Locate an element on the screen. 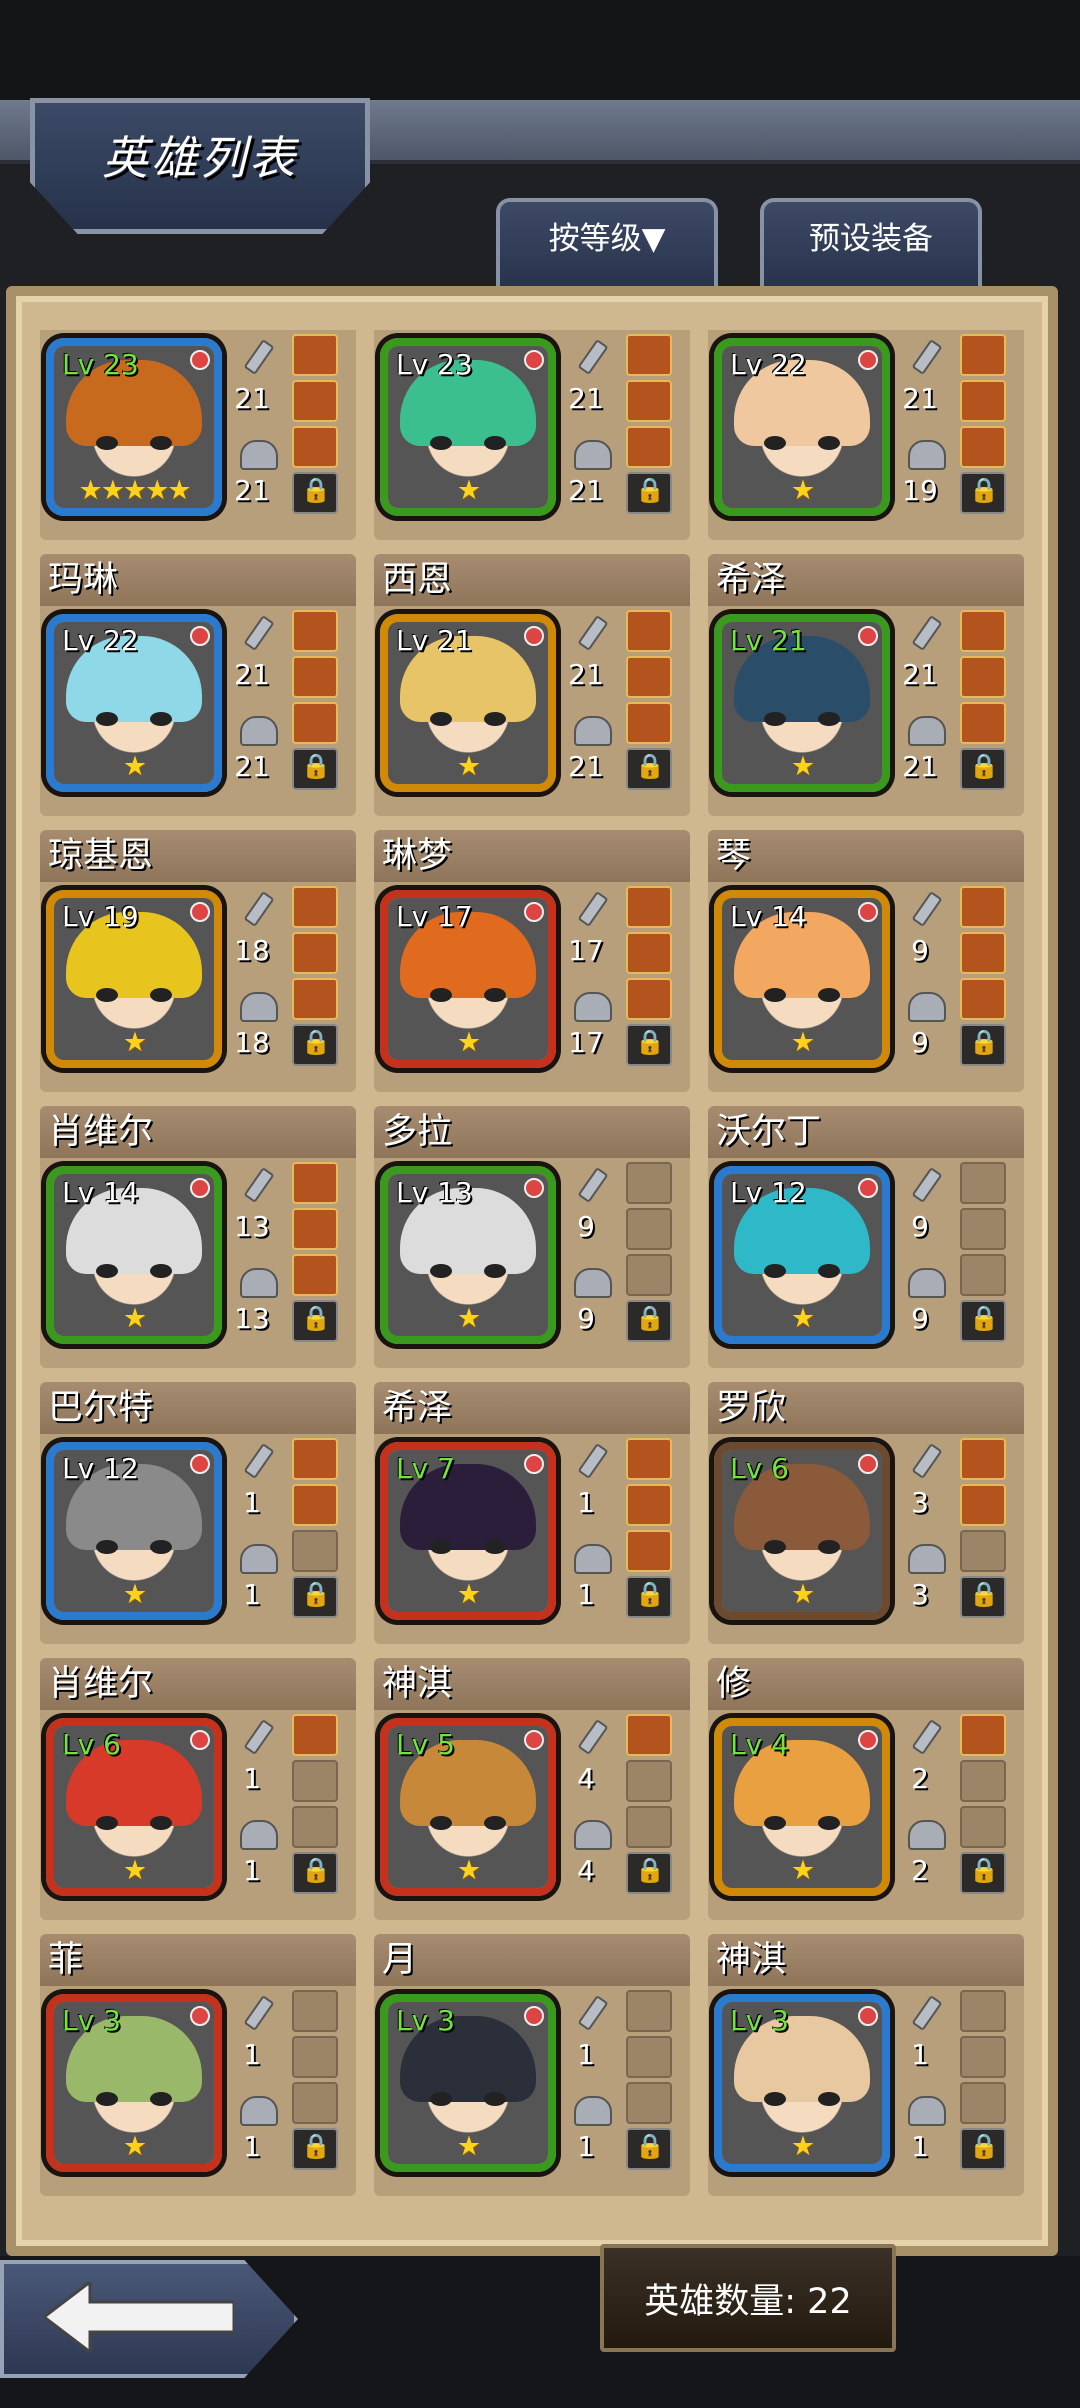 Image resolution: width=1080 pixels, height=2408 pixels. hero-portrait: Lv 17 ★ is located at coordinates (468, 979).